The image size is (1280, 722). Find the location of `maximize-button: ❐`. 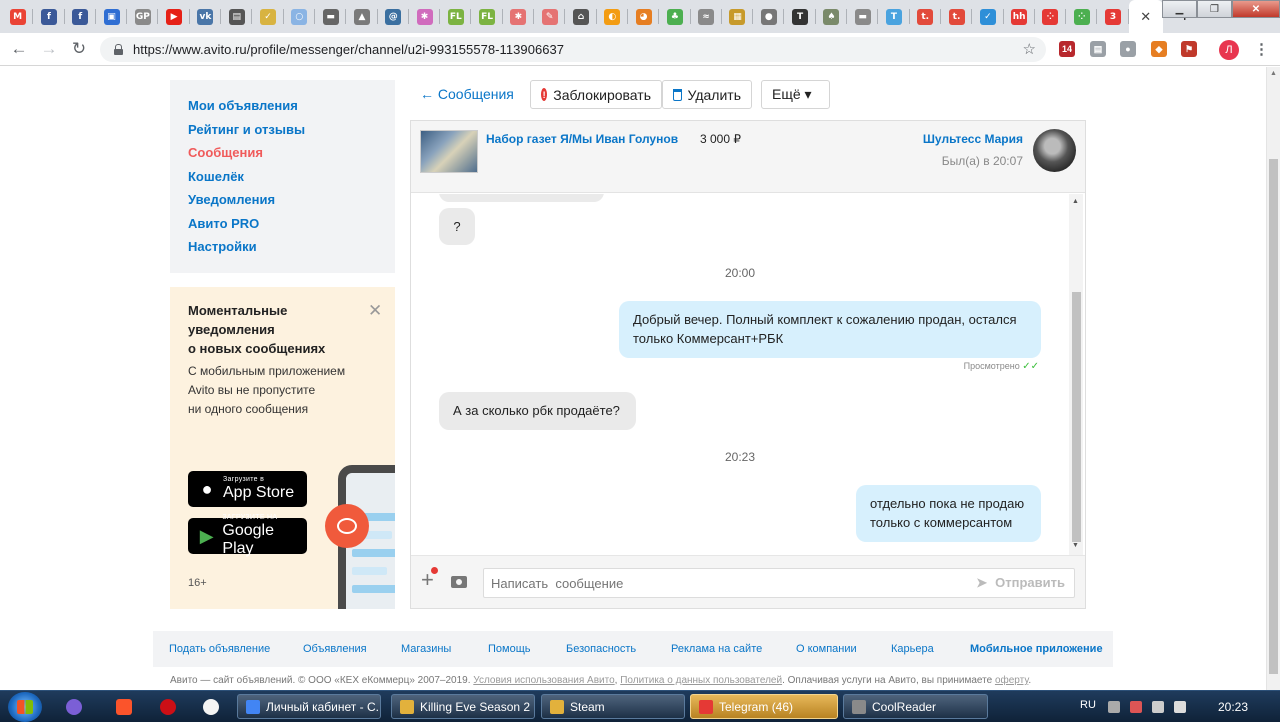

maximize-button: ❐ is located at coordinates (1214, 9).